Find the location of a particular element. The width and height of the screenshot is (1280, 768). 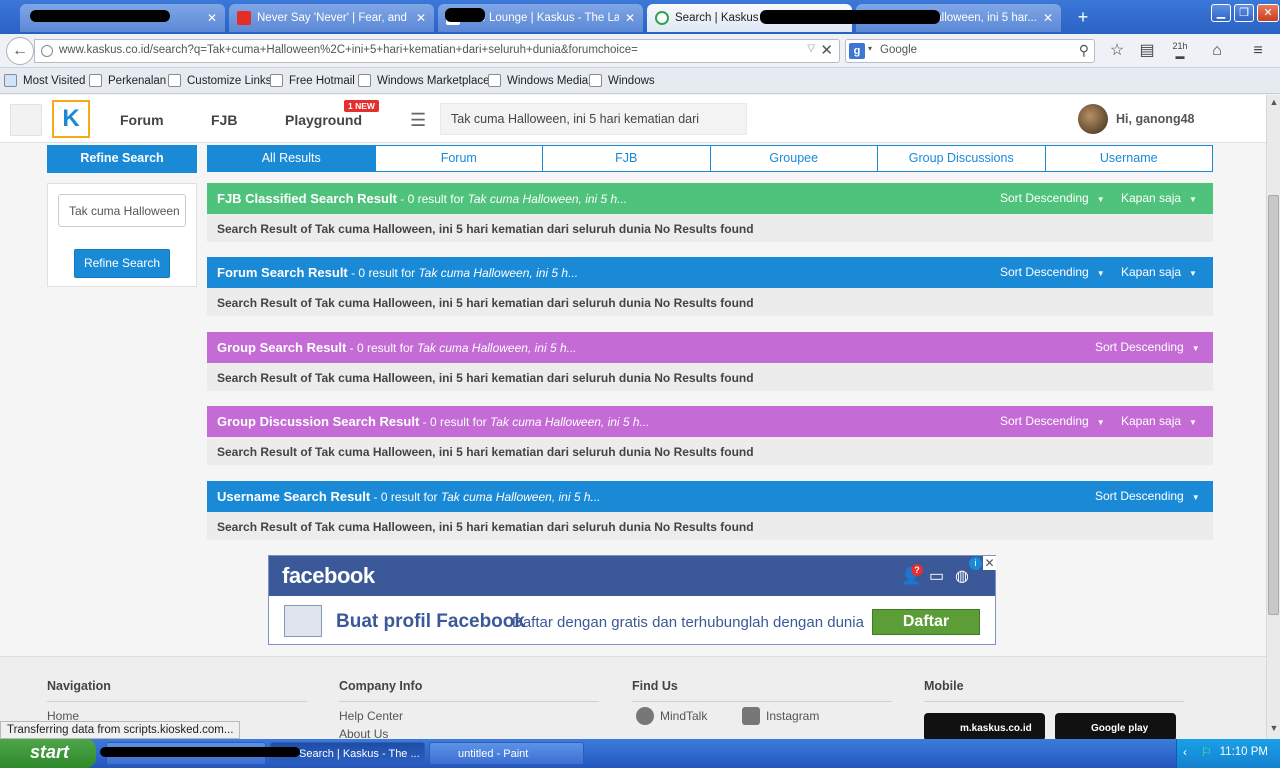

footer-heading: Mobile is located at coordinates (1054, 690).